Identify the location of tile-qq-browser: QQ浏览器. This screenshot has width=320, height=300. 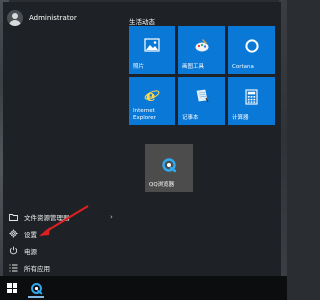
(169, 168).